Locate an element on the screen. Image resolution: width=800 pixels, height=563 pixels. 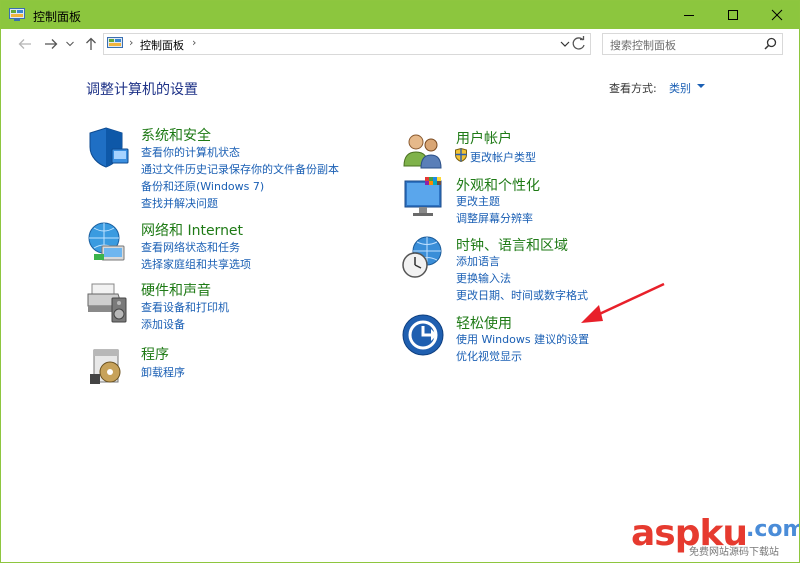
programs-icon is located at coordinates (108, 366).